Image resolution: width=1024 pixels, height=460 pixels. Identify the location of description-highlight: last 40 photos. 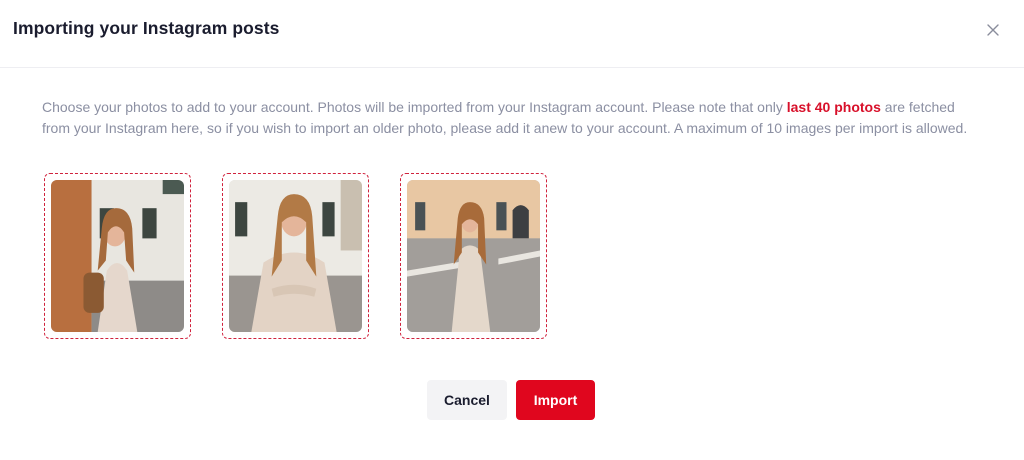
(833, 107).